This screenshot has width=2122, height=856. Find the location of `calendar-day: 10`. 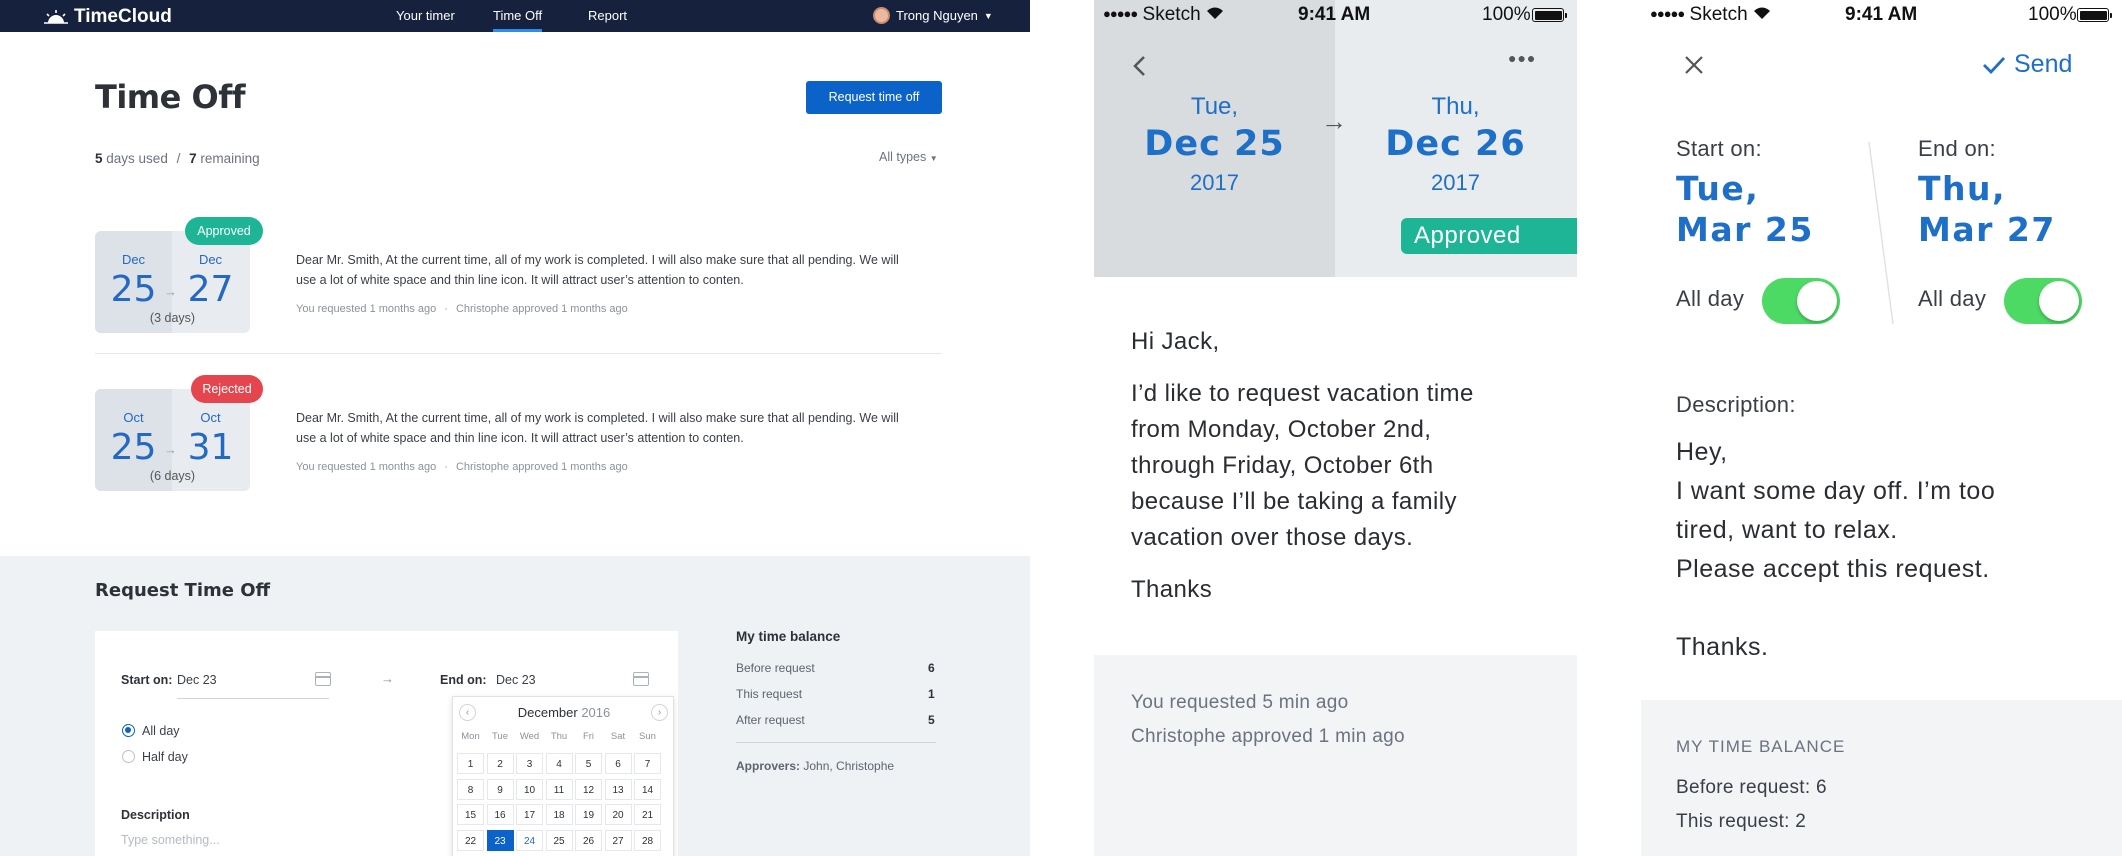

calendar-day: 10 is located at coordinates (529, 789).